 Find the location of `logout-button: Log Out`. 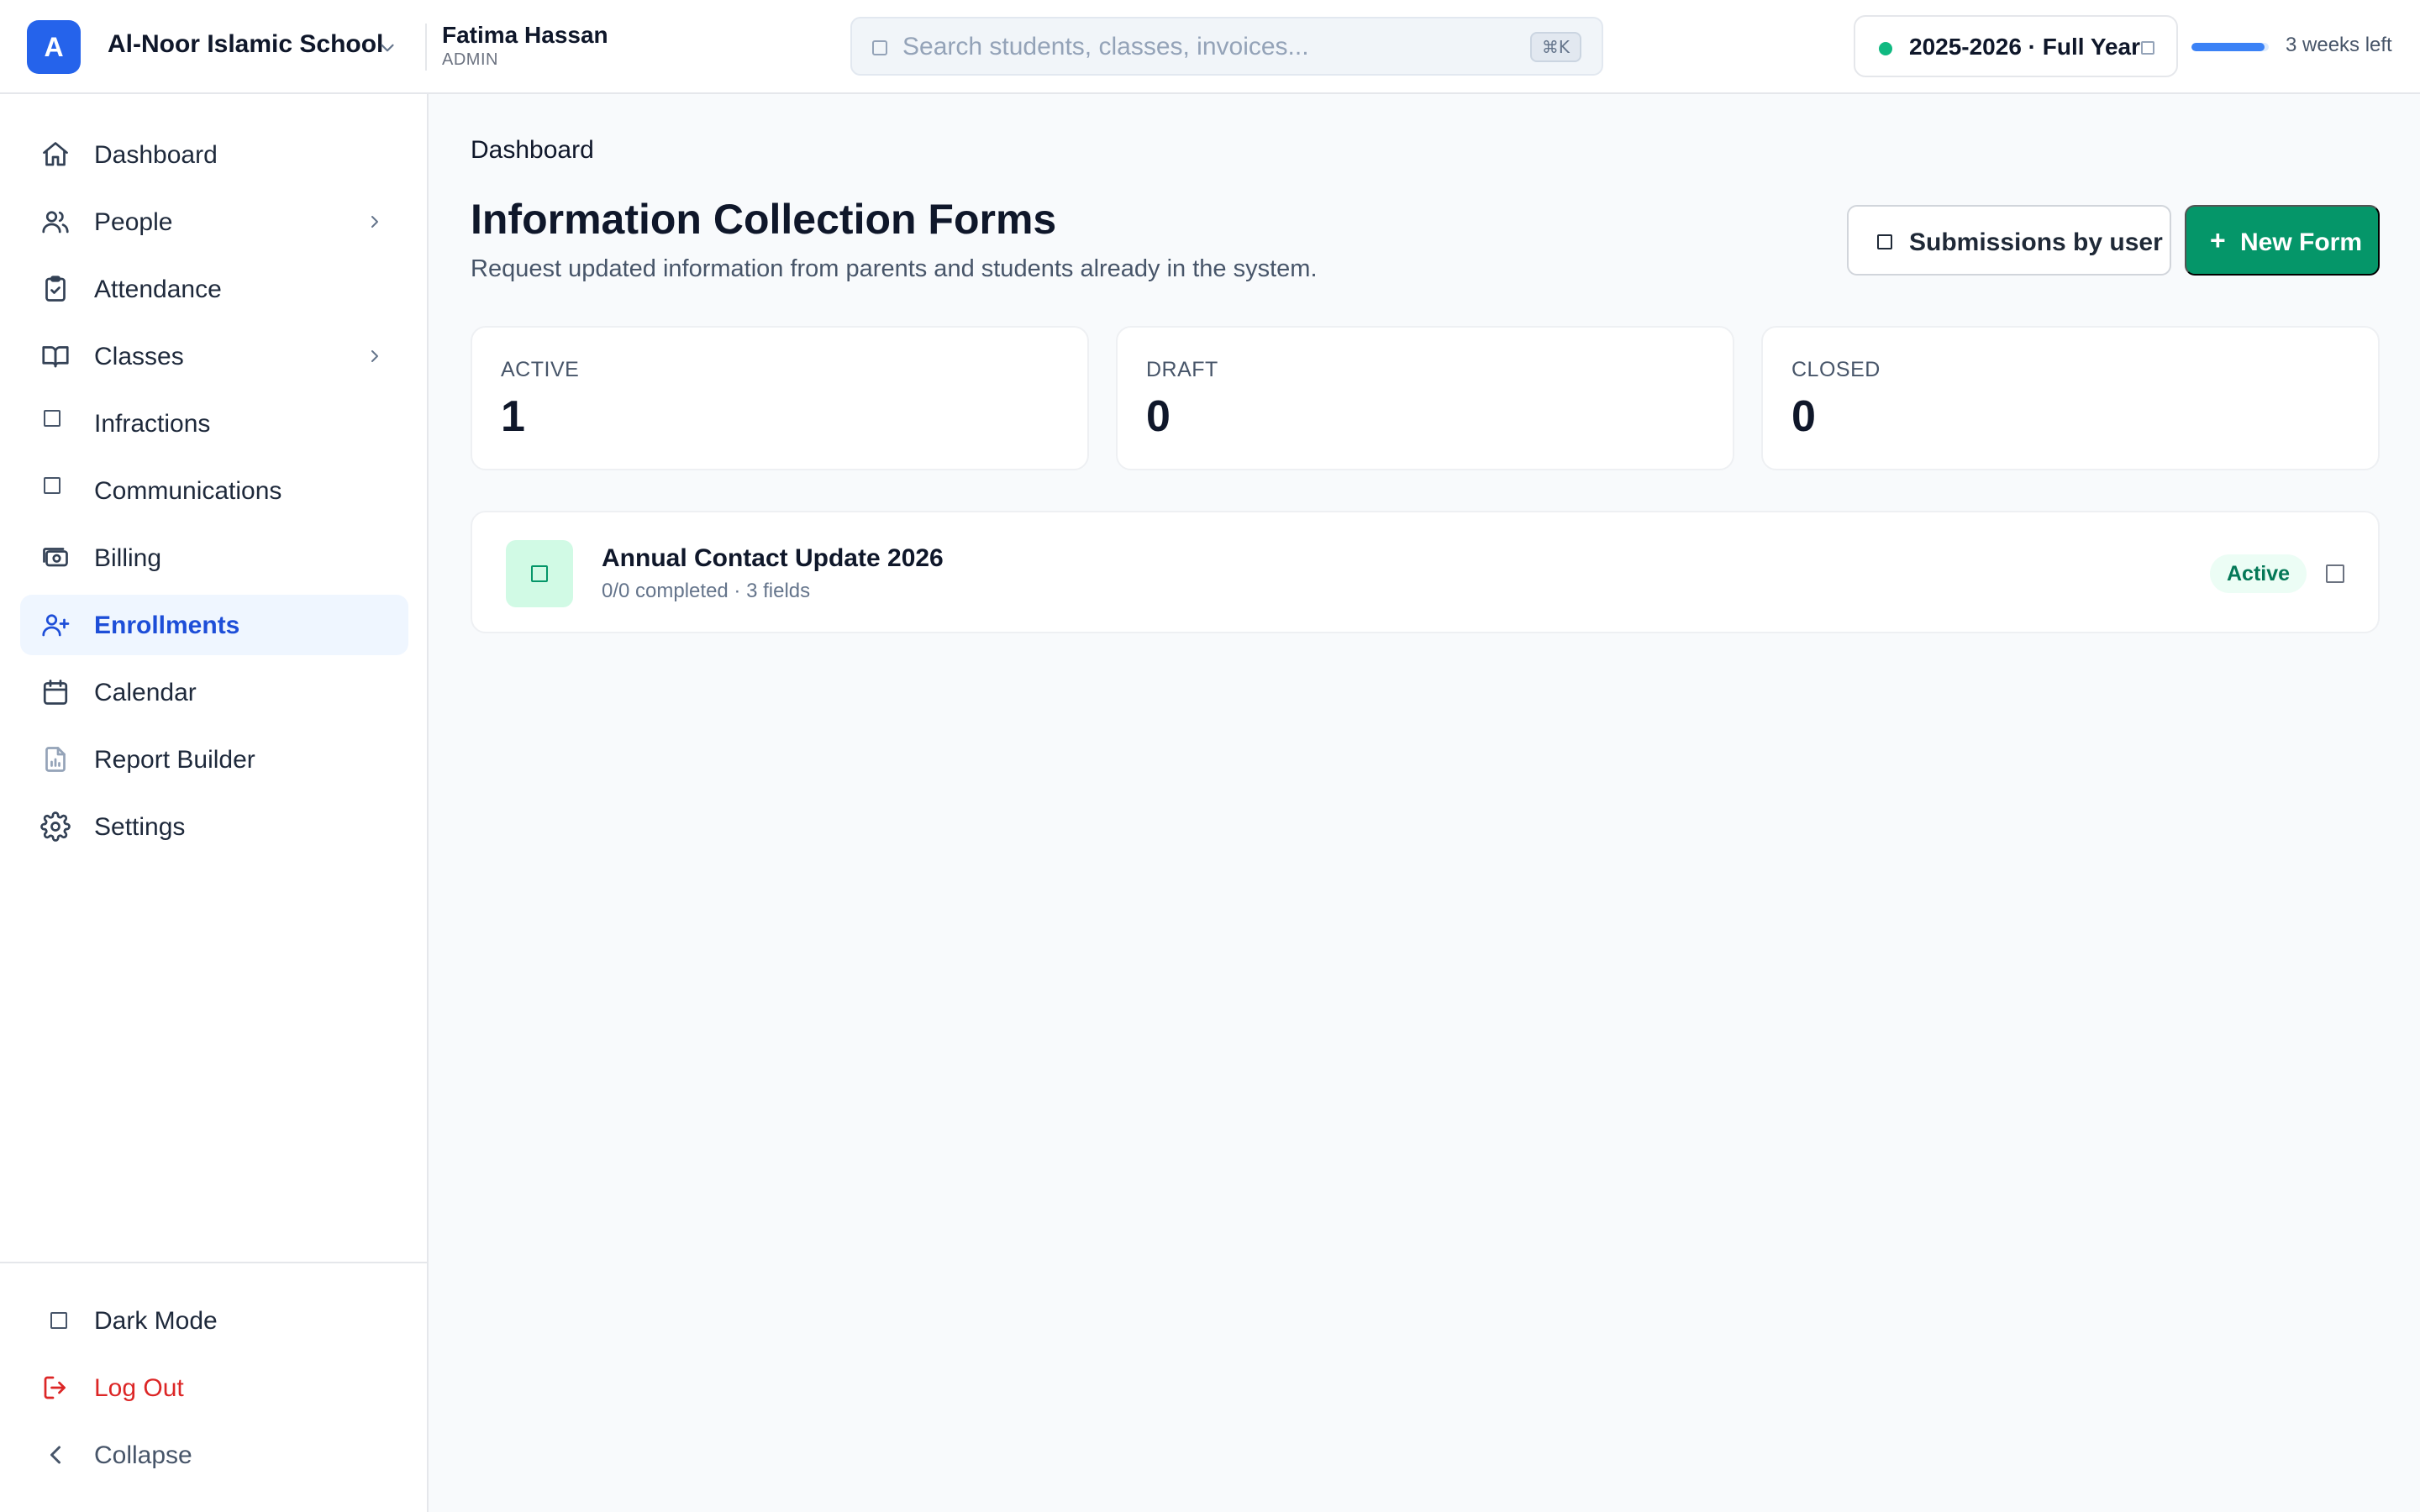

logout-button: Log Out is located at coordinates (214, 1387).